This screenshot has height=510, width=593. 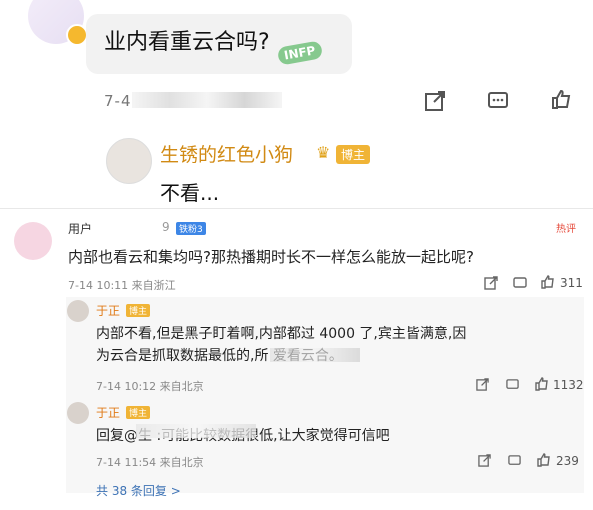 I want to click on comment-text: 内部也看云和集均吗?那热播期时长不一样怎么能放一起比呢?, so click(x=271, y=257).